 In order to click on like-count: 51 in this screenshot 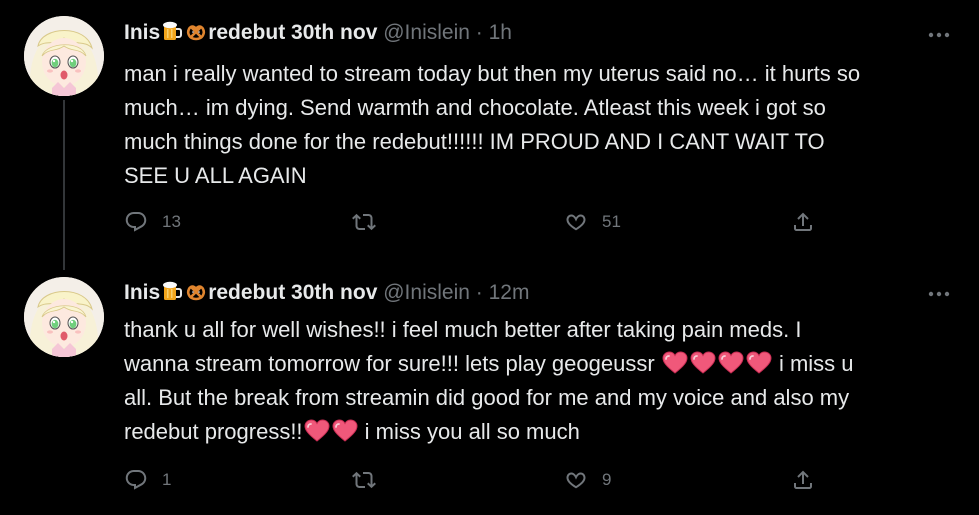, I will do `click(611, 221)`.